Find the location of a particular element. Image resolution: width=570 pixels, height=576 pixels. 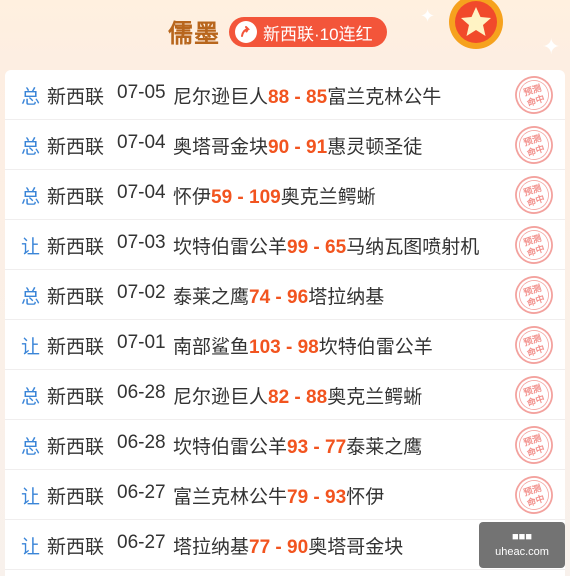

prediction-row: 总新西联 07-02 泰莱之鹰74 - 96塔拉纳基 预测 命中 is located at coordinates (285, 295).